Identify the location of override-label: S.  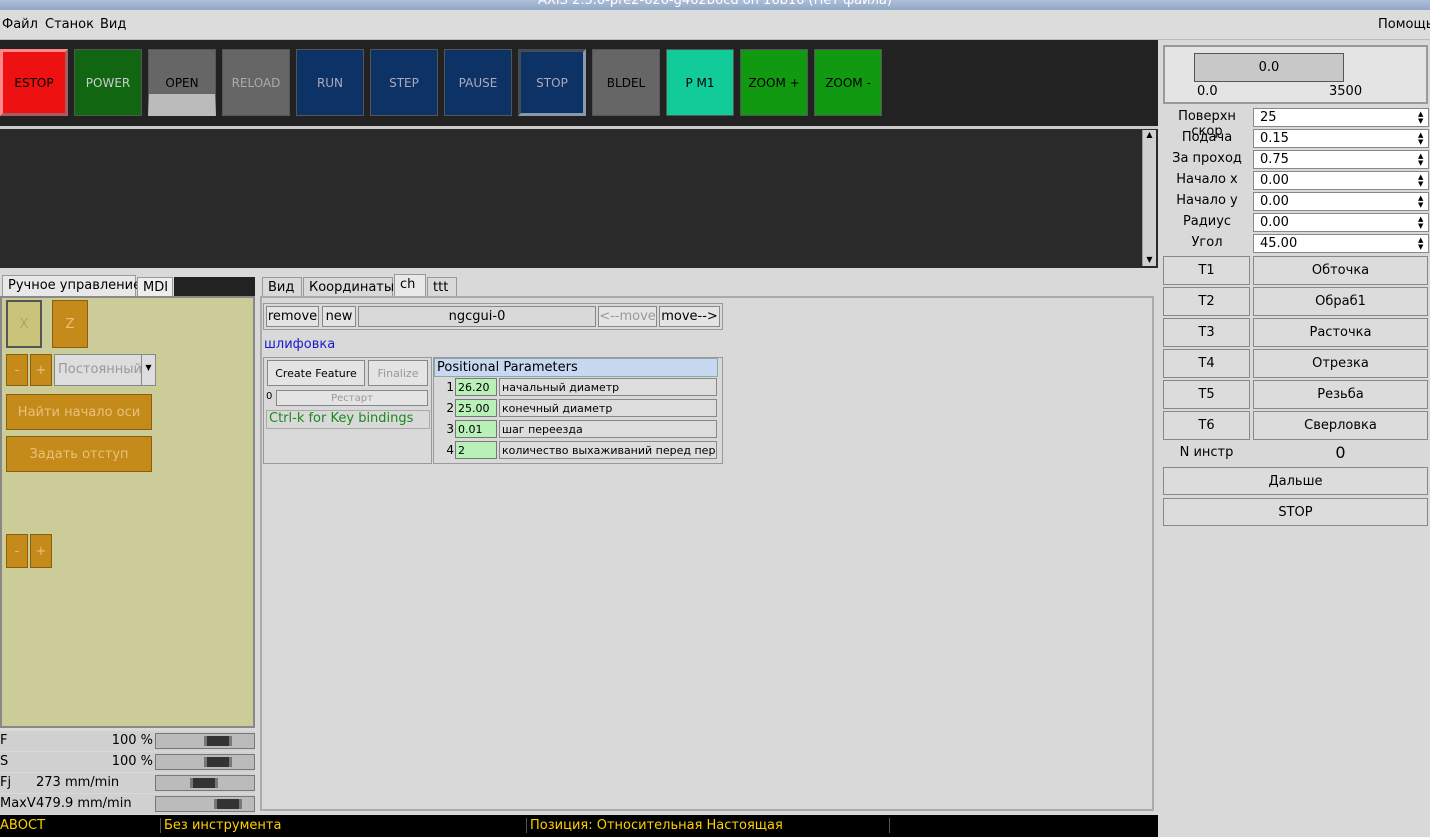
(4, 761).